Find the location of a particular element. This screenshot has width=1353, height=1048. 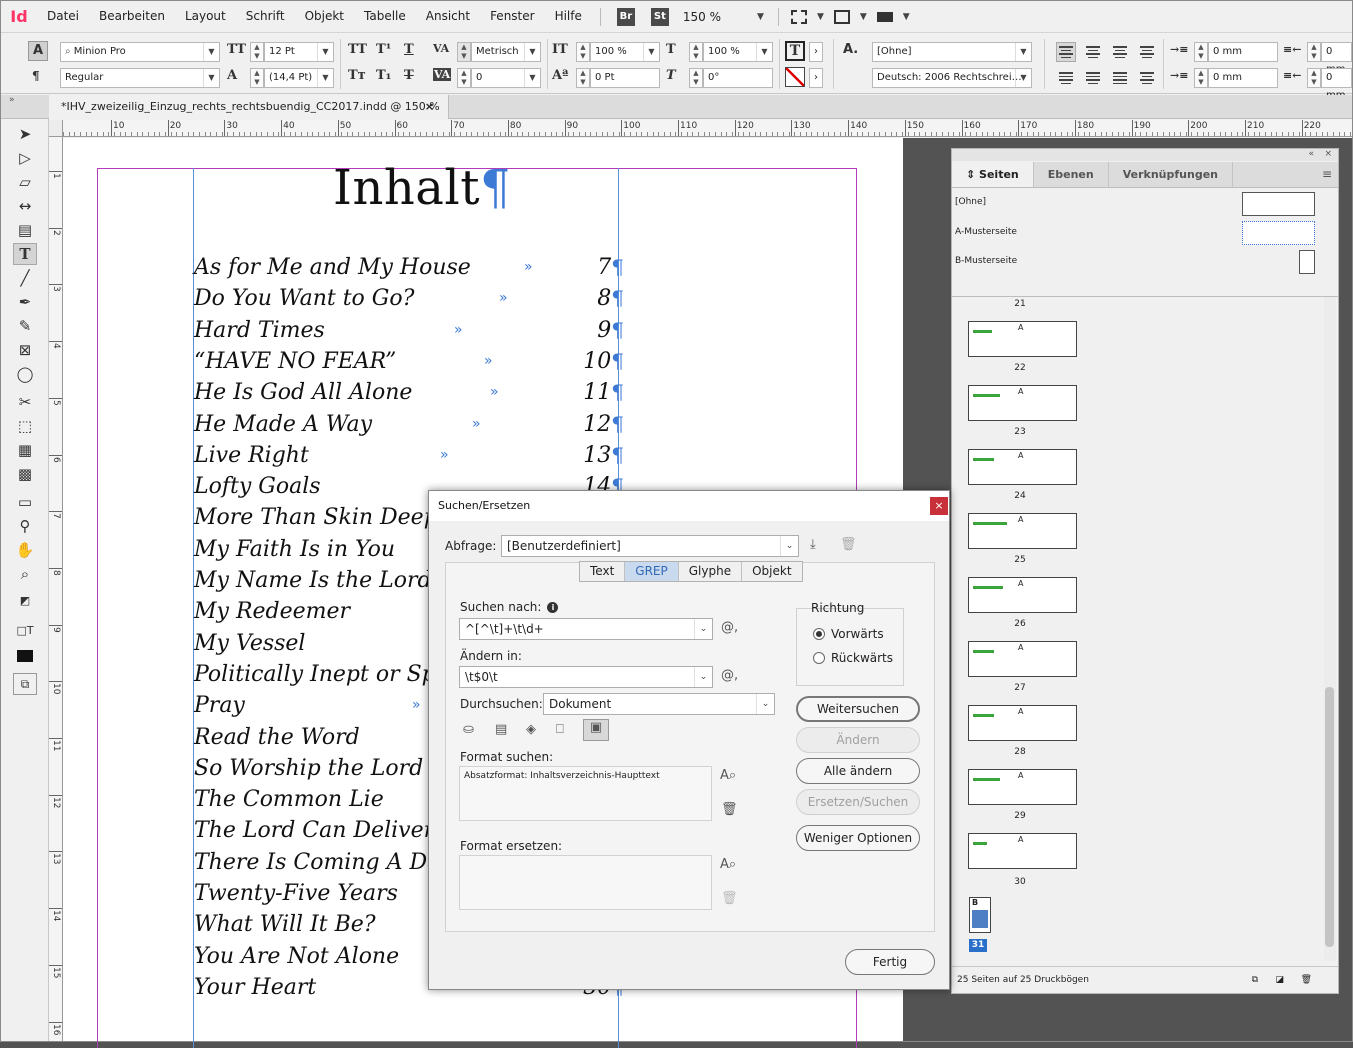

paragraph-mode-icon: ¶ is located at coordinates (36, 76).